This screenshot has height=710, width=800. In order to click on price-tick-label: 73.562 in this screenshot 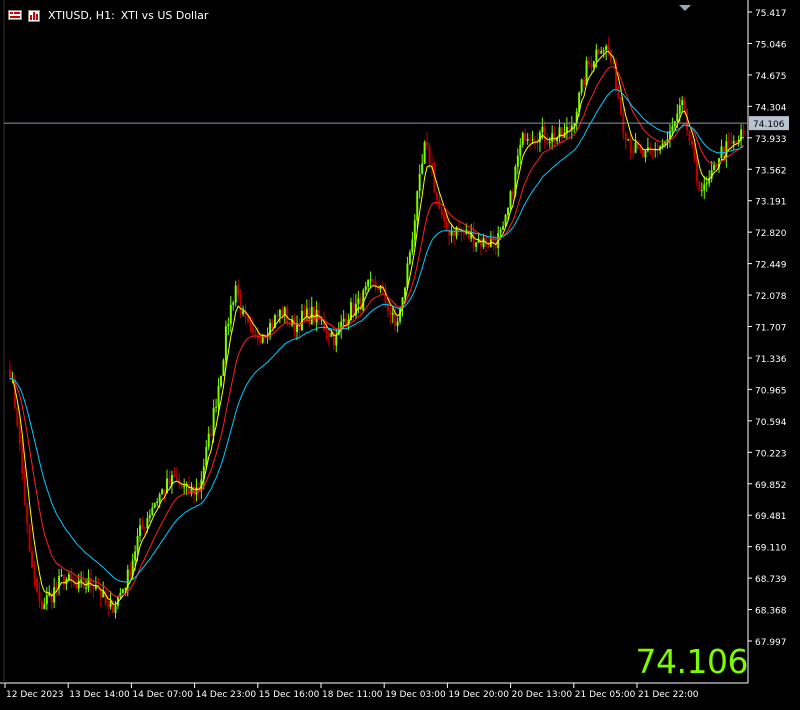, I will do `click(771, 171)`.